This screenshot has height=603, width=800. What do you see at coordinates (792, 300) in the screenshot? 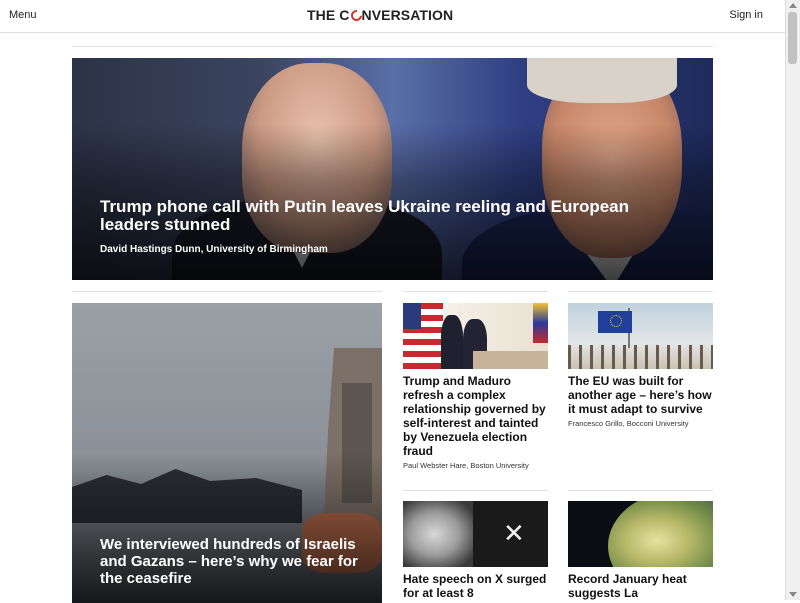
I see `page-scrollbar` at bounding box center [792, 300].